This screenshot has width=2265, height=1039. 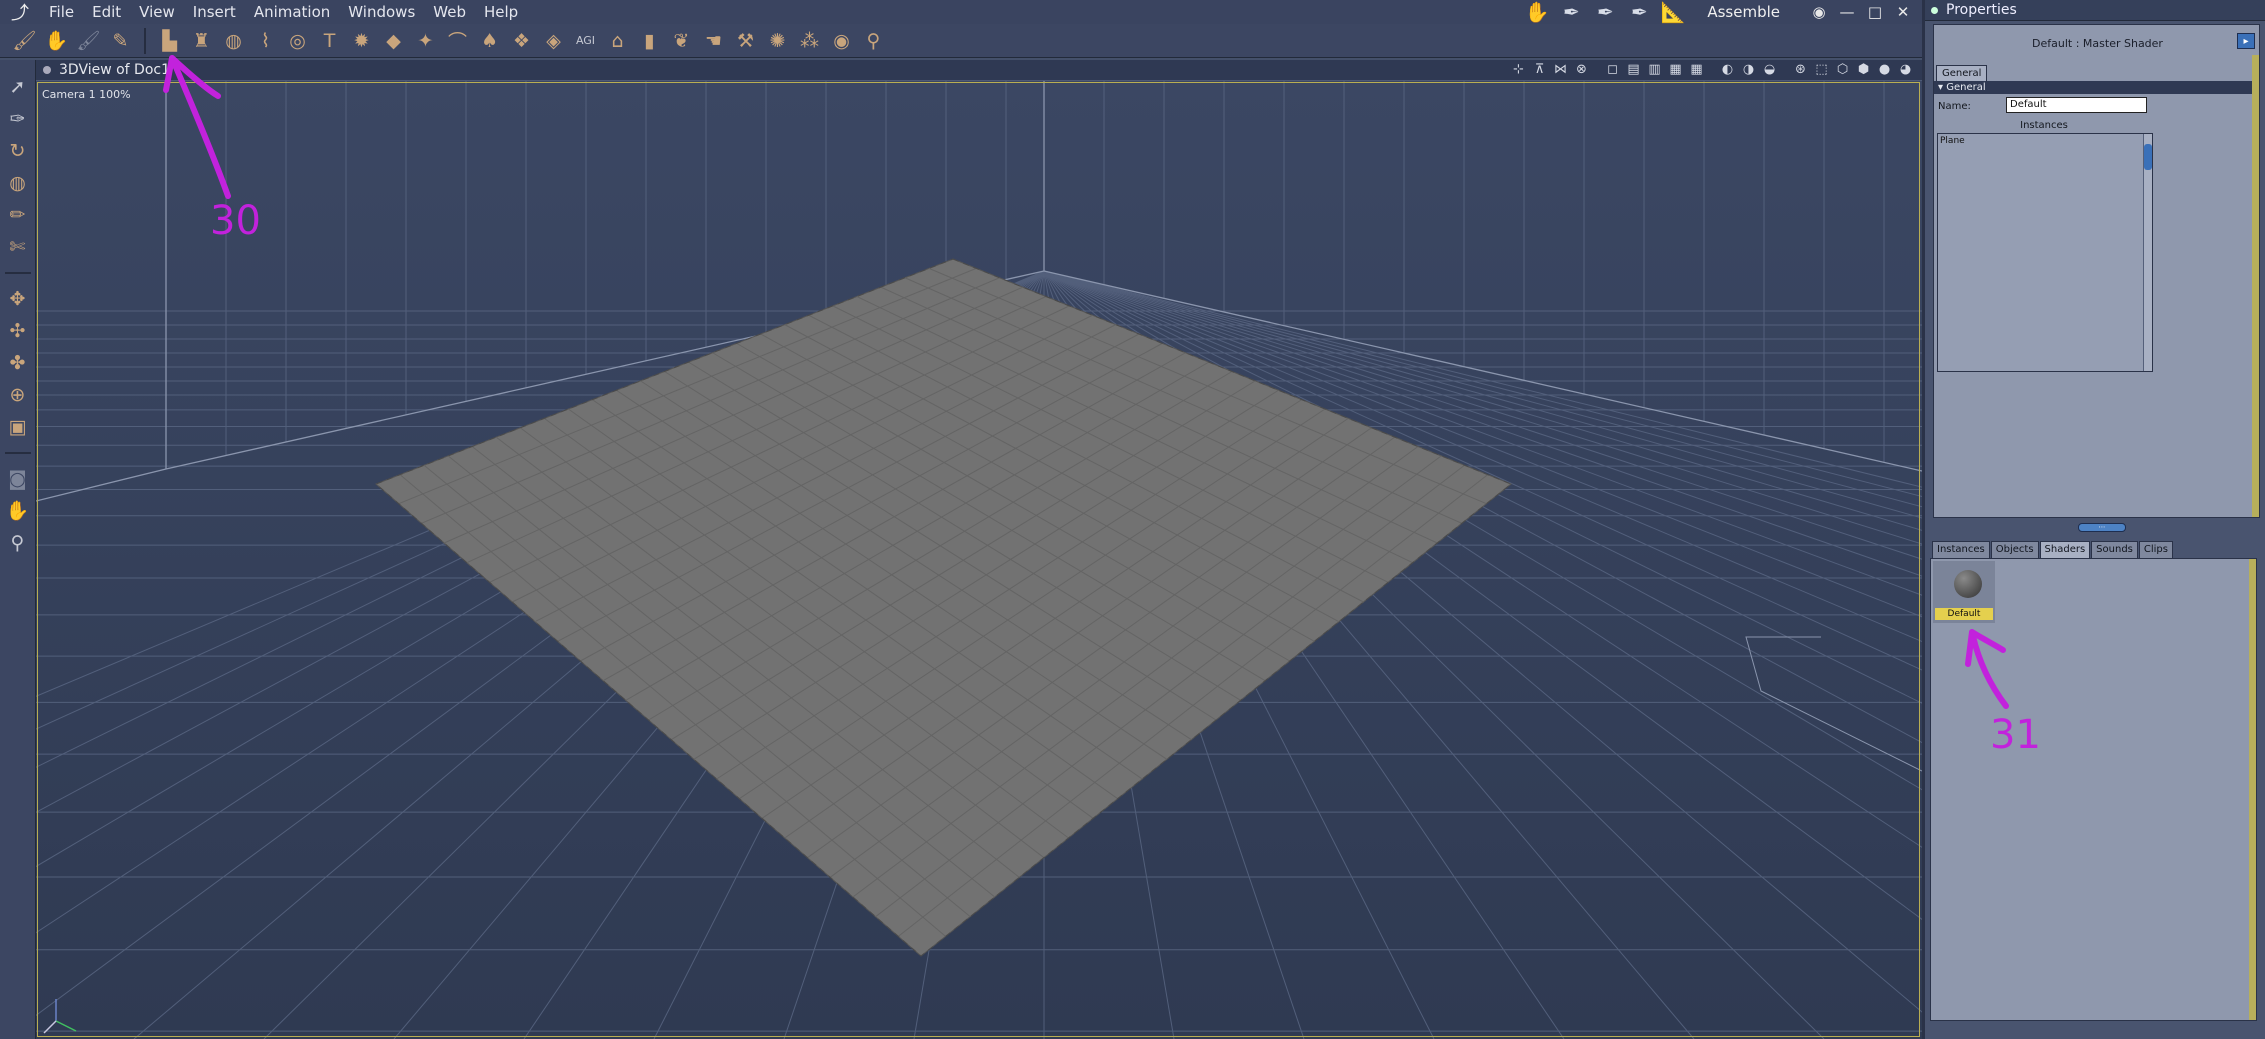 I want to click on text-icon: T, so click(x=329, y=40).